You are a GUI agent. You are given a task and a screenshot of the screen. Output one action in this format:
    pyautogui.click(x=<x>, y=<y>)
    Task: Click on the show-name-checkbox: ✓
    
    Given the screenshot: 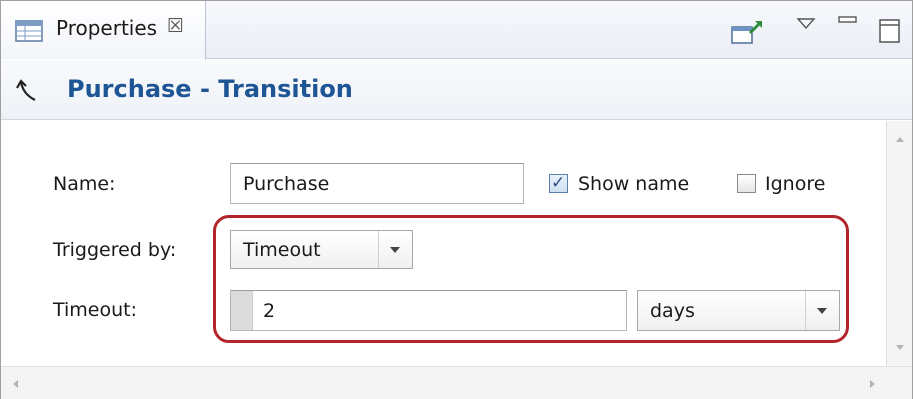 What is the action you would take?
    pyautogui.click(x=558, y=183)
    